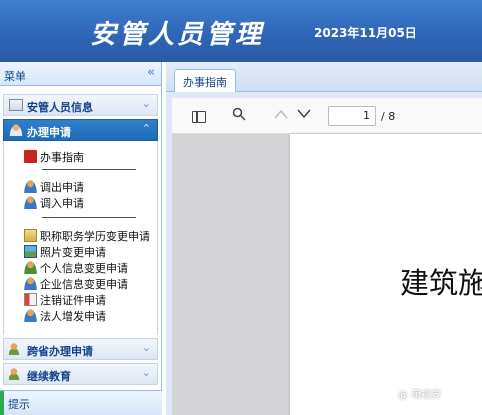  Describe the element at coordinates (441, 283) in the screenshot. I see `page-heading-text: 建筑施` at that location.